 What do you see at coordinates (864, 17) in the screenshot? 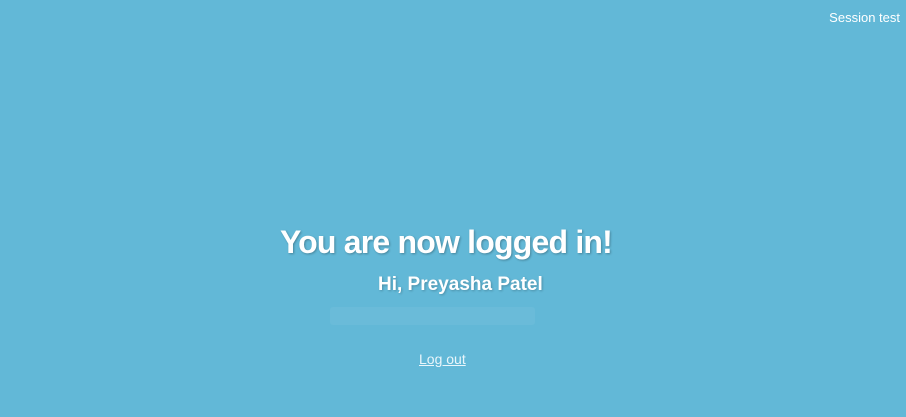
I see `session-test-link: Session test` at bounding box center [864, 17].